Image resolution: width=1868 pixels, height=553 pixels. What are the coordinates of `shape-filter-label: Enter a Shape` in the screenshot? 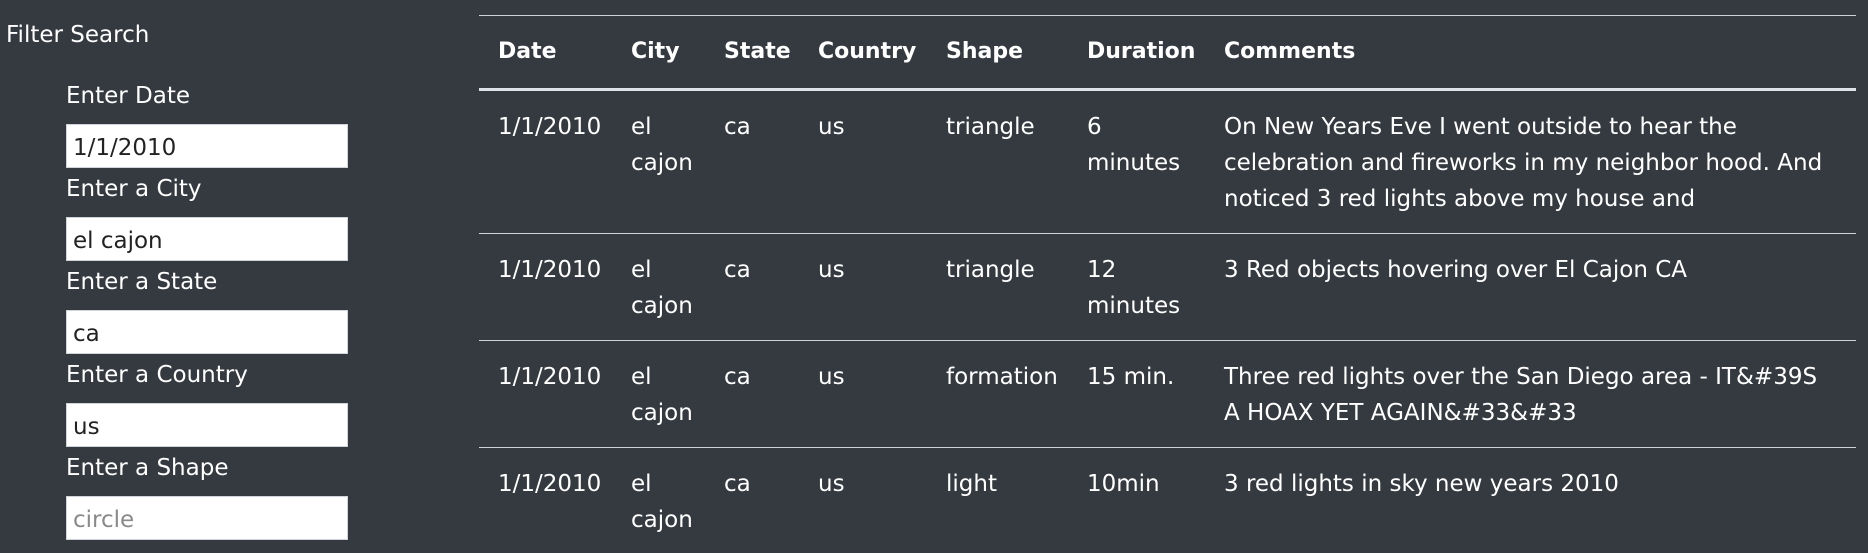 It's located at (147, 468).